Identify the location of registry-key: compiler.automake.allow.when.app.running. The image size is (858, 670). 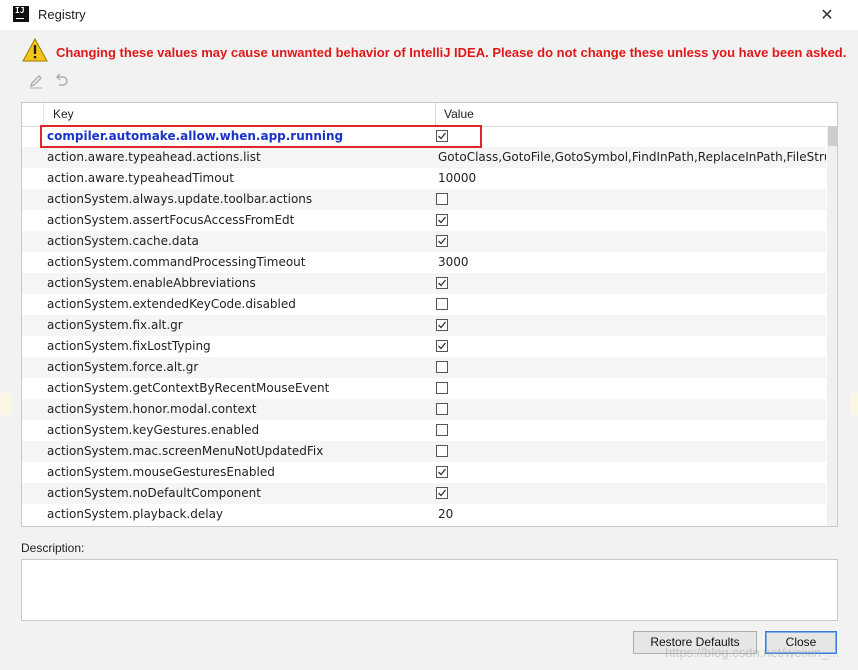
(195, 136).